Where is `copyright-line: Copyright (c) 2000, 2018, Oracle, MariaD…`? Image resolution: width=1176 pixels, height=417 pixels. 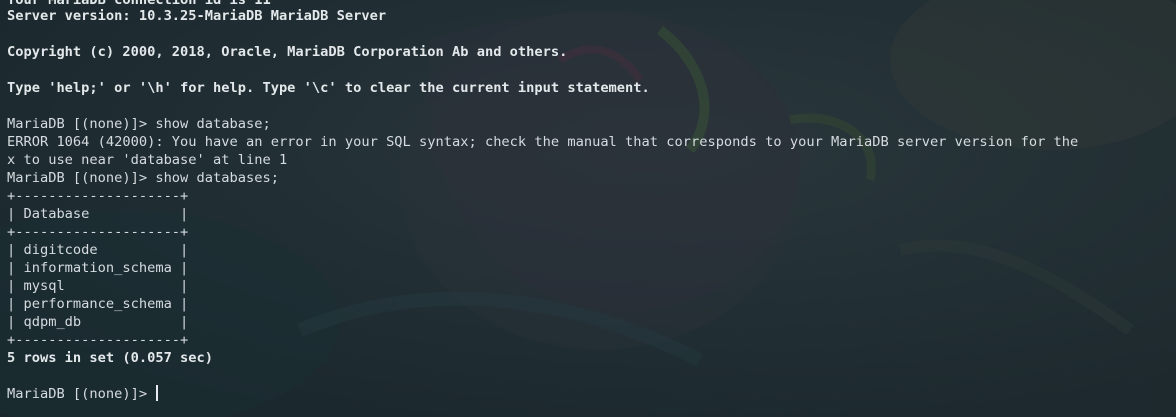 copyright-line: Copyright (c) 2000, 2018, Oracle, MariaD… is located at coordinates (287, 52).